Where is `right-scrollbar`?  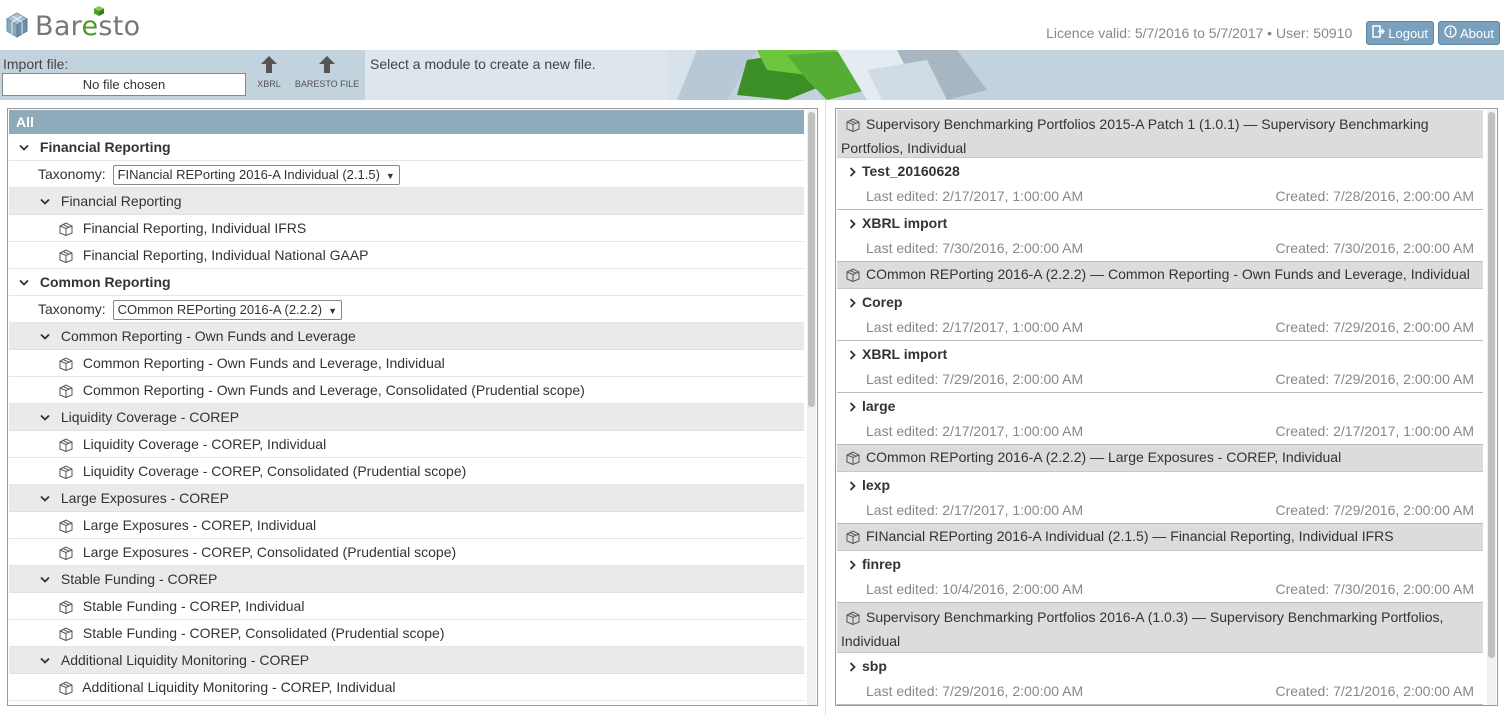
right-scrollbar is located at coordinates (1491, 407).